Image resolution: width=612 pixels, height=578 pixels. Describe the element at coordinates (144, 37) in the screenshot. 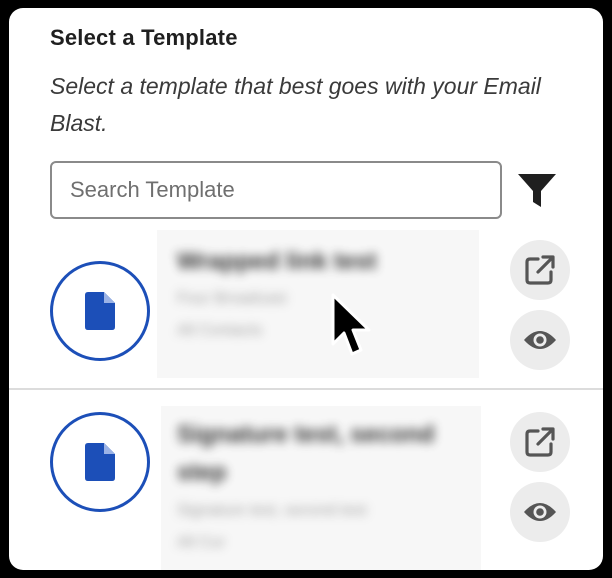

I see `panel-title: Select a Template` at that location.